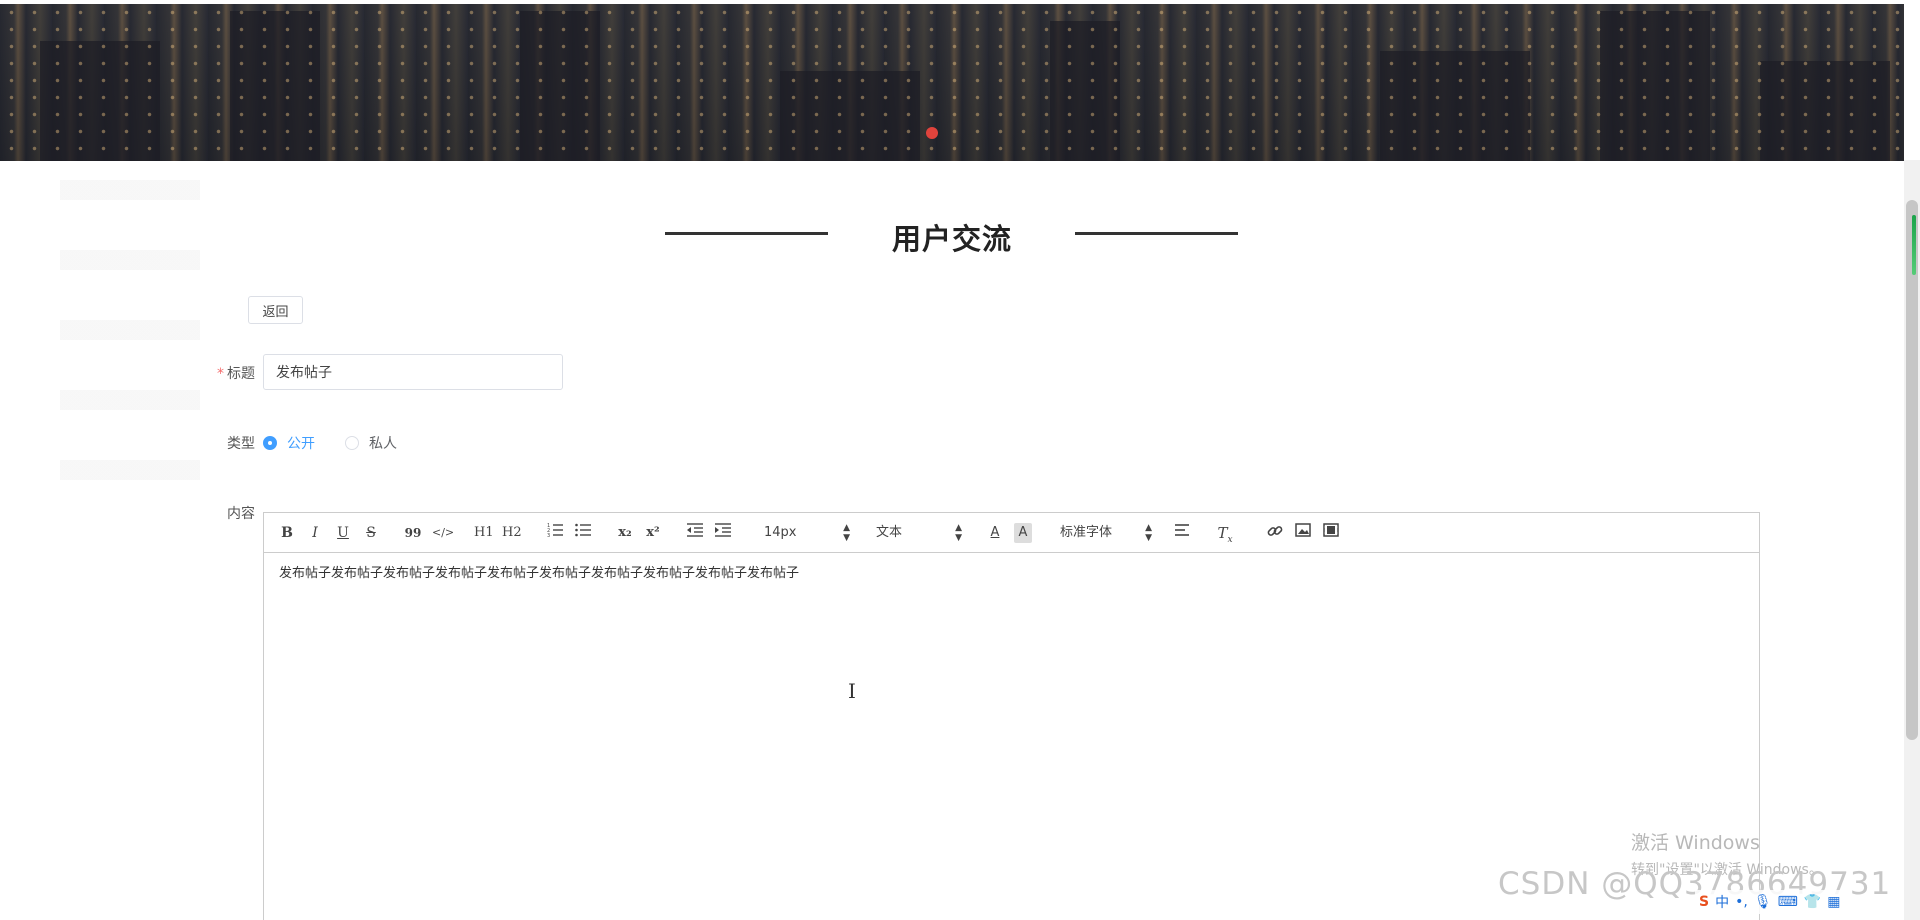 The image size is (1920, 920). Describe the element at coordinates (695, 533) in the screenshot. I see `outdent-icon` at that location.